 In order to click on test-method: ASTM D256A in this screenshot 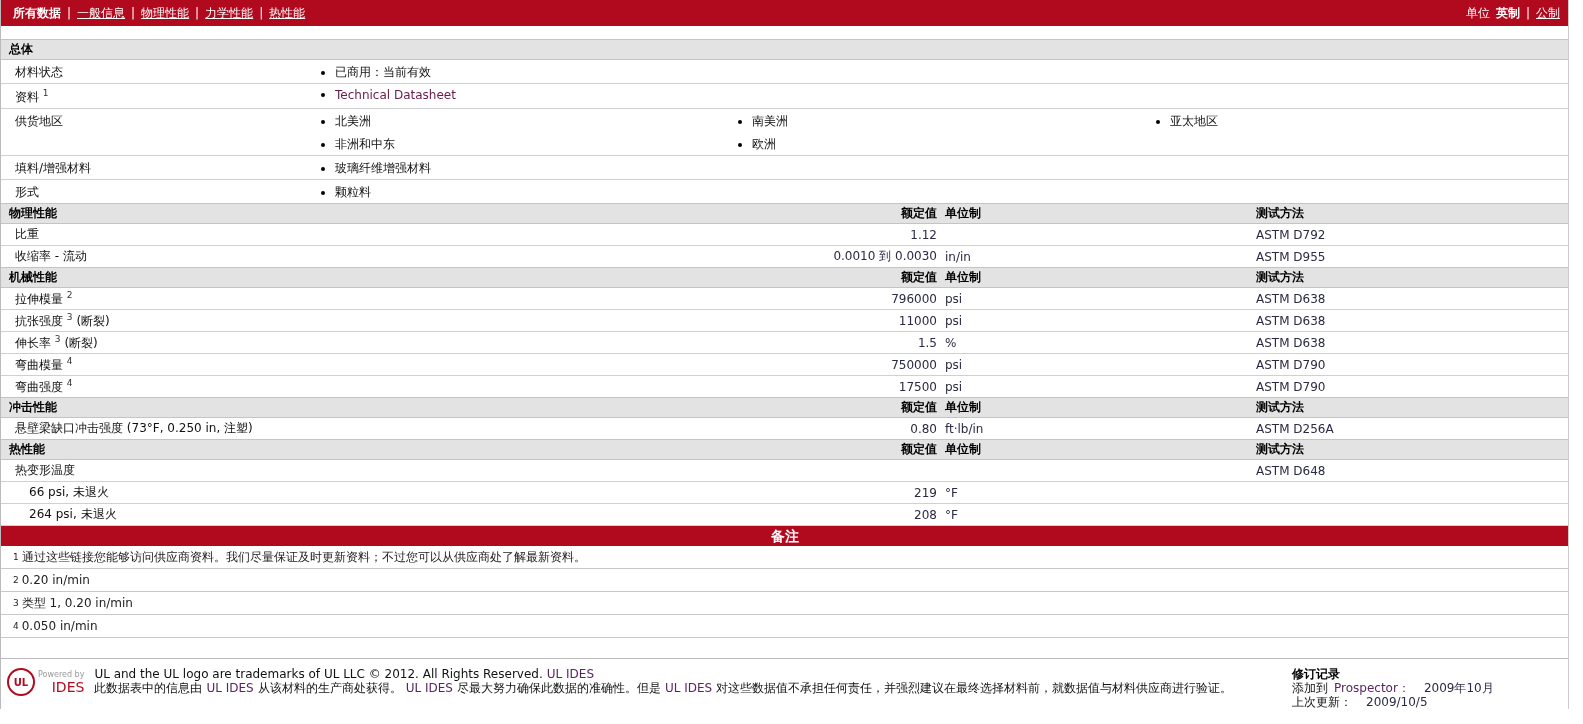, I will do `click(1295, 428)`.